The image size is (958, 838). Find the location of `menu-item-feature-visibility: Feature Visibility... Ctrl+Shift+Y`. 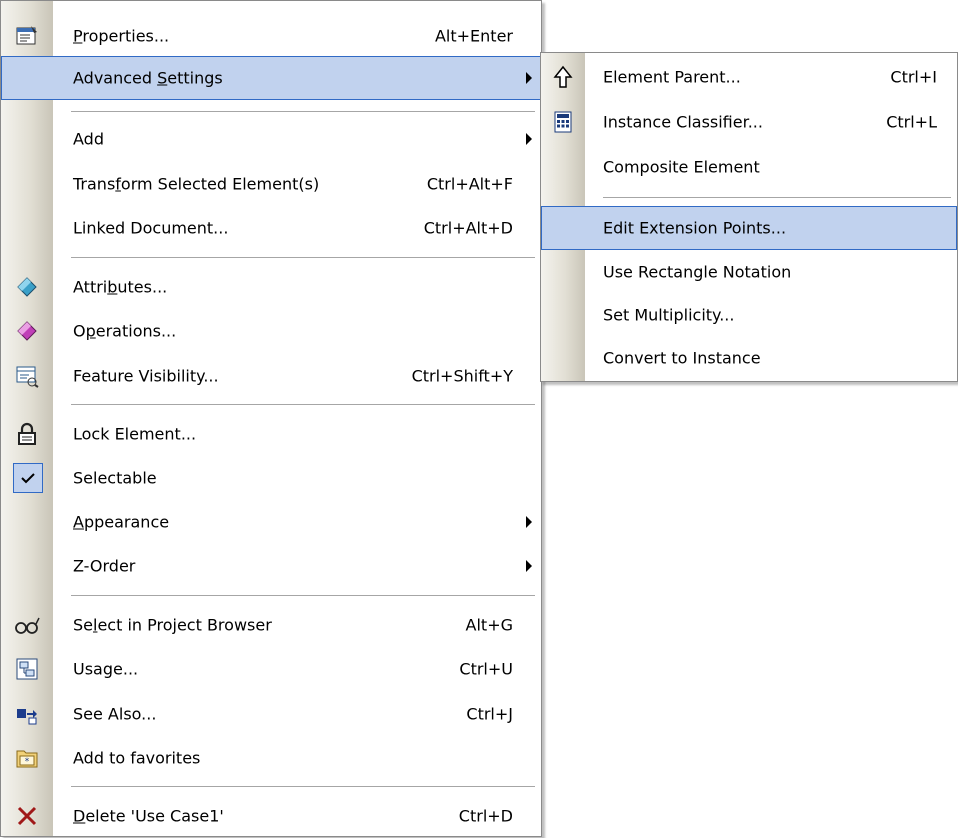

menu-item-feature-visibility: Feature Visibility... Ctrl+Shift+Y is located at coordinates (271, 376).